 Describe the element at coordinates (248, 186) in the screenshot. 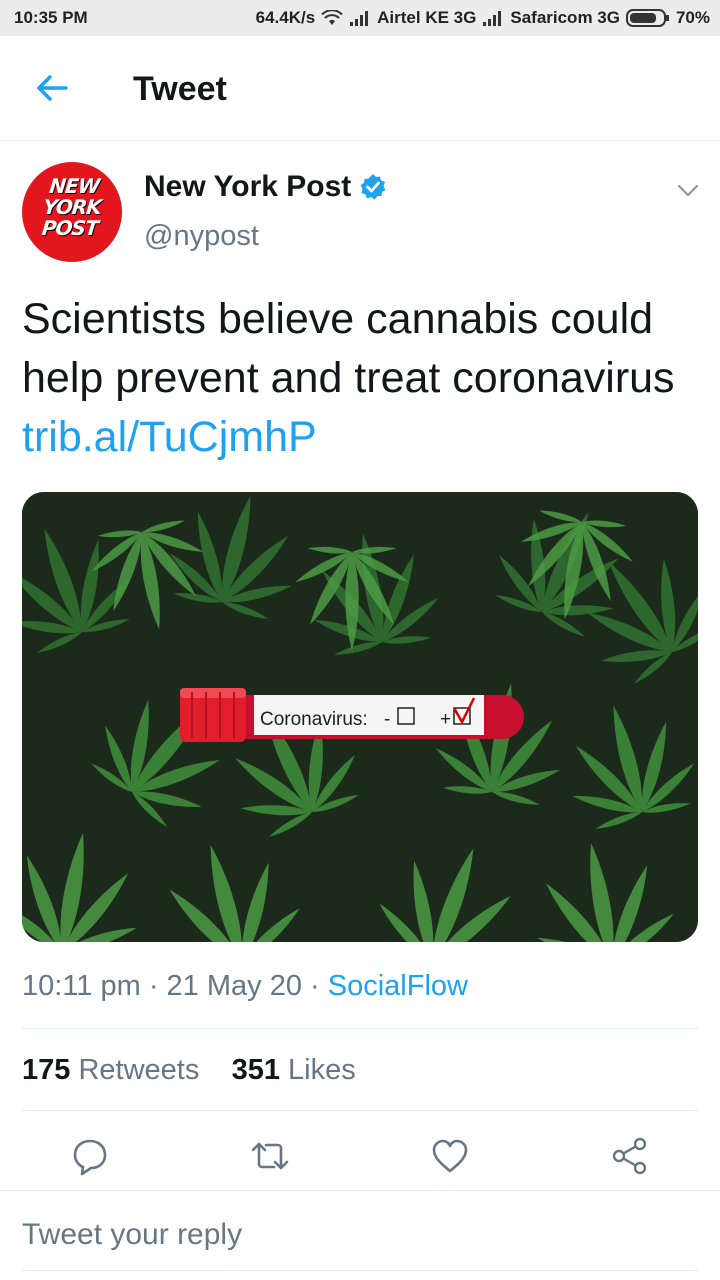

I see `author-name-text: New York Post` at that location.